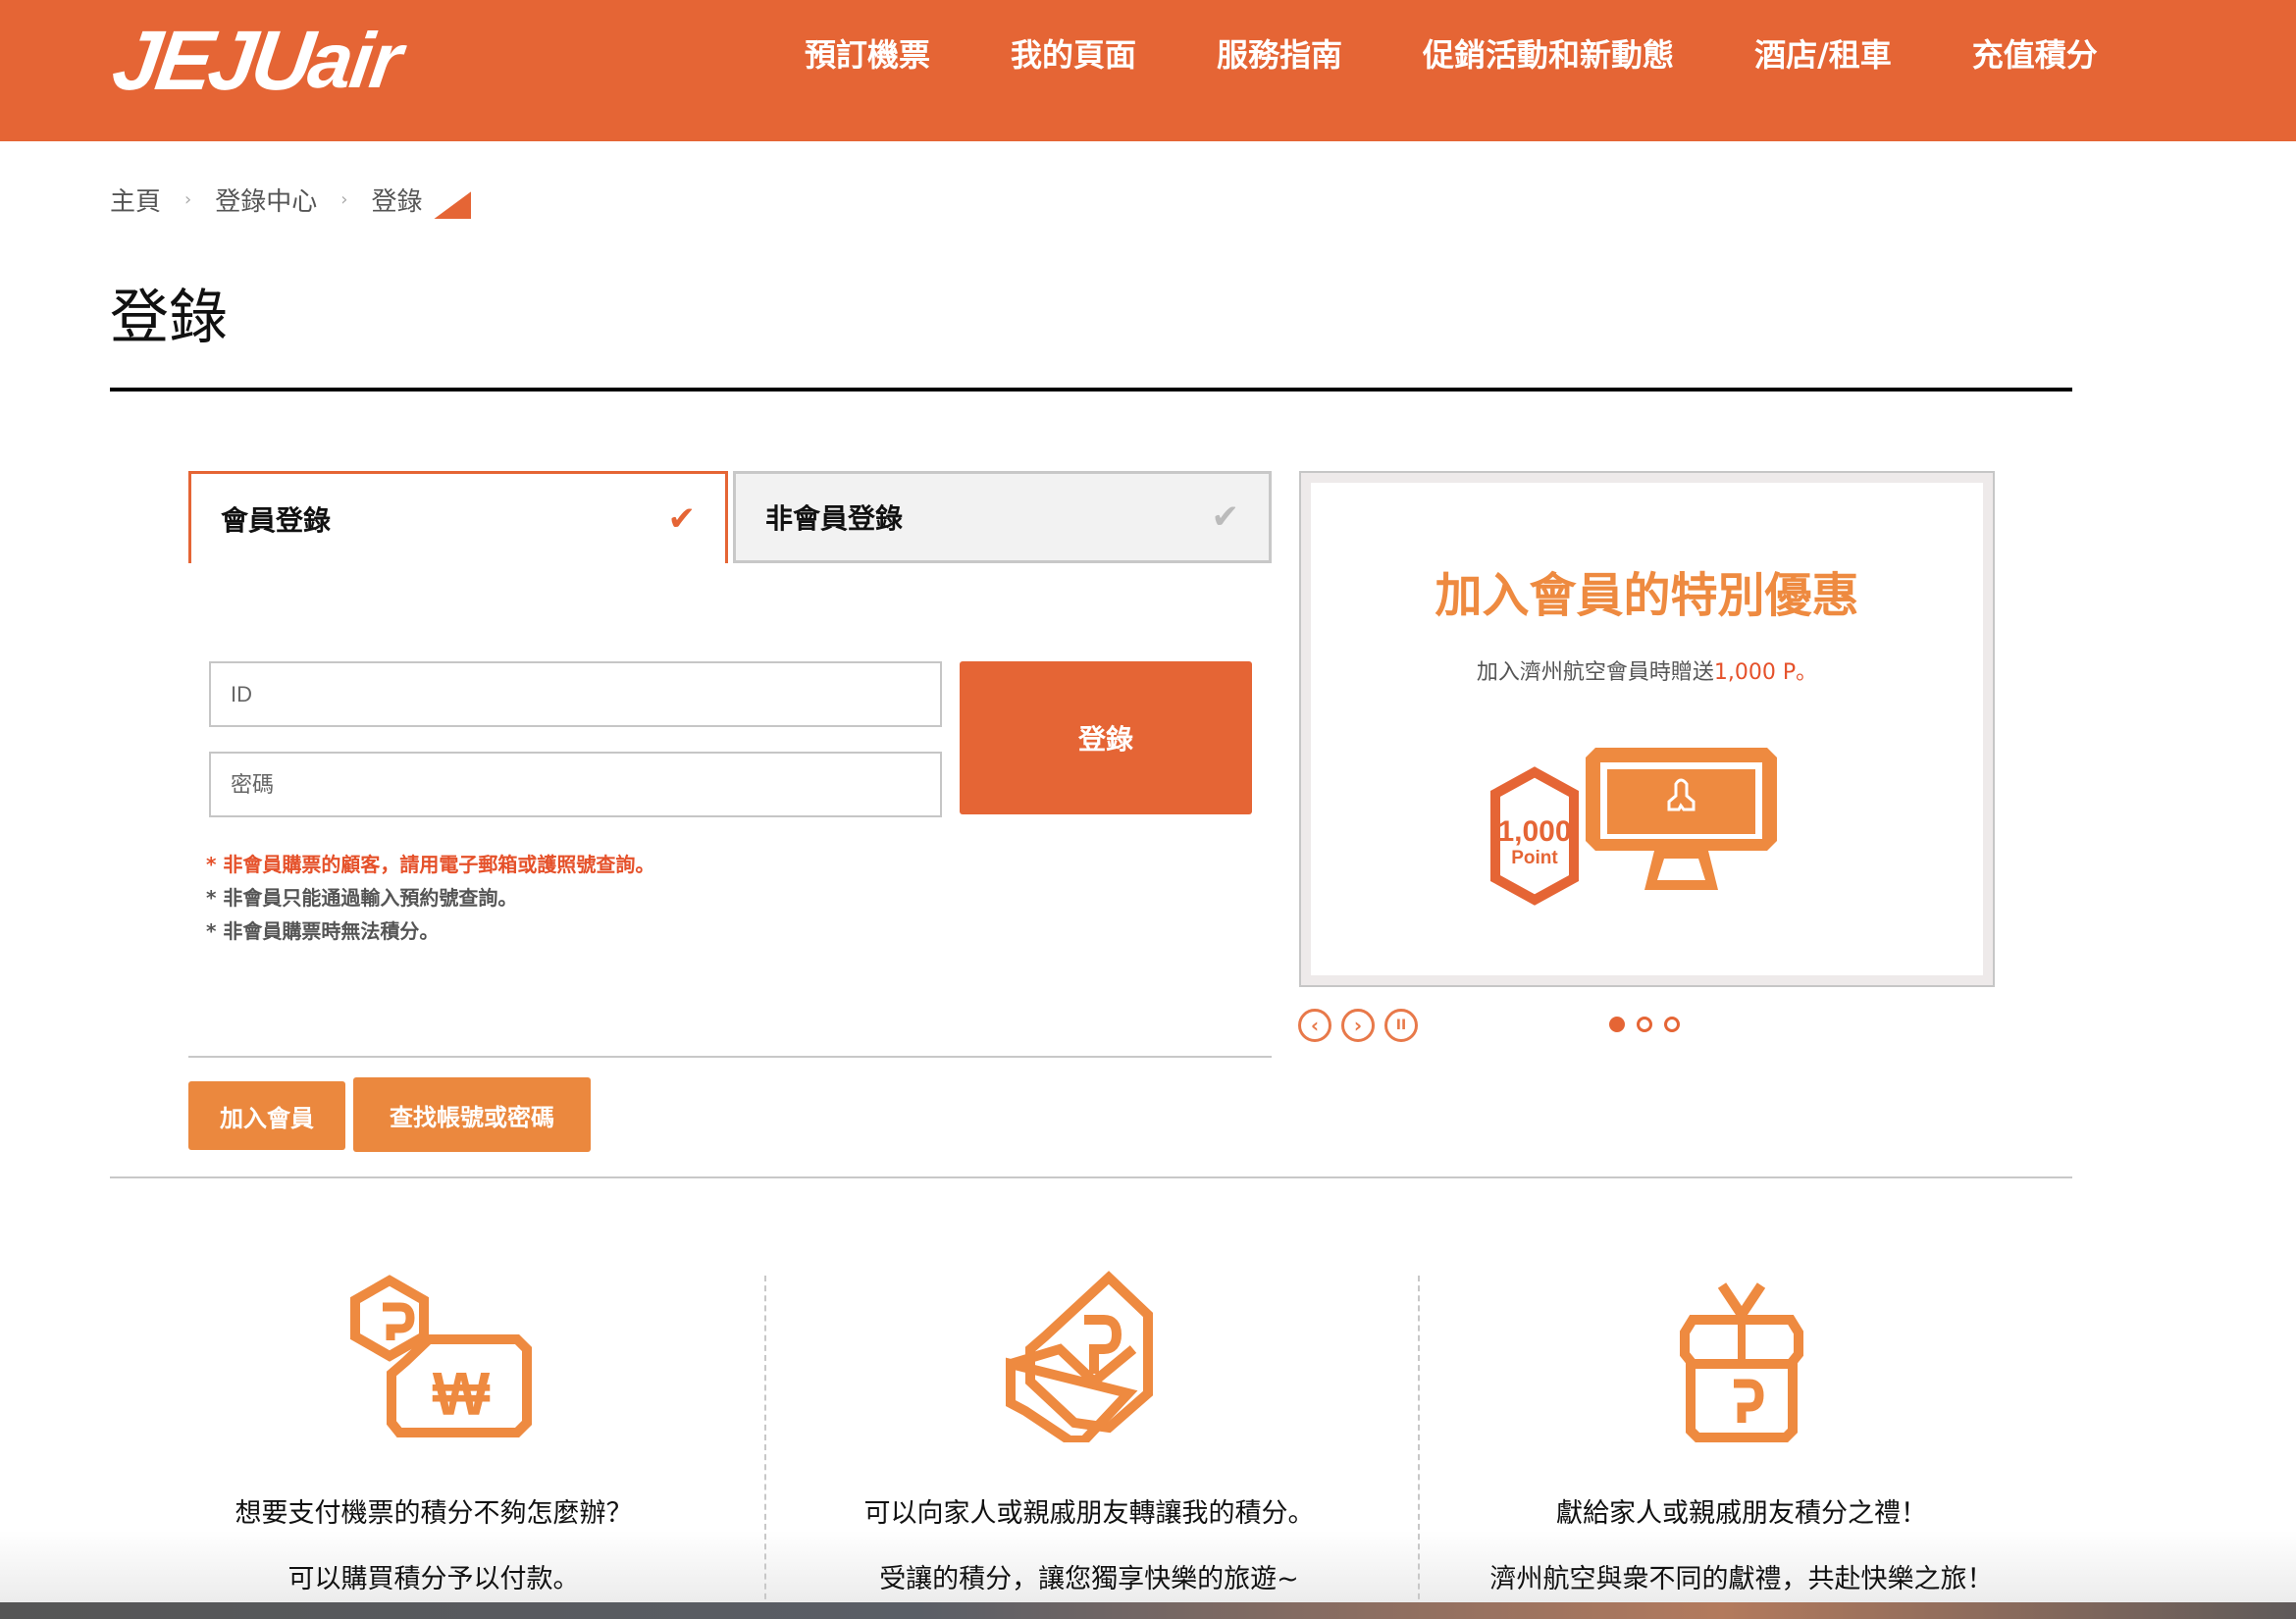  Describe the element at coordinates (430, 864) in the screenshot. I see `note-item: * 非會員購票的顧客，請用電子郵箱或護照號查詢。` at that location.